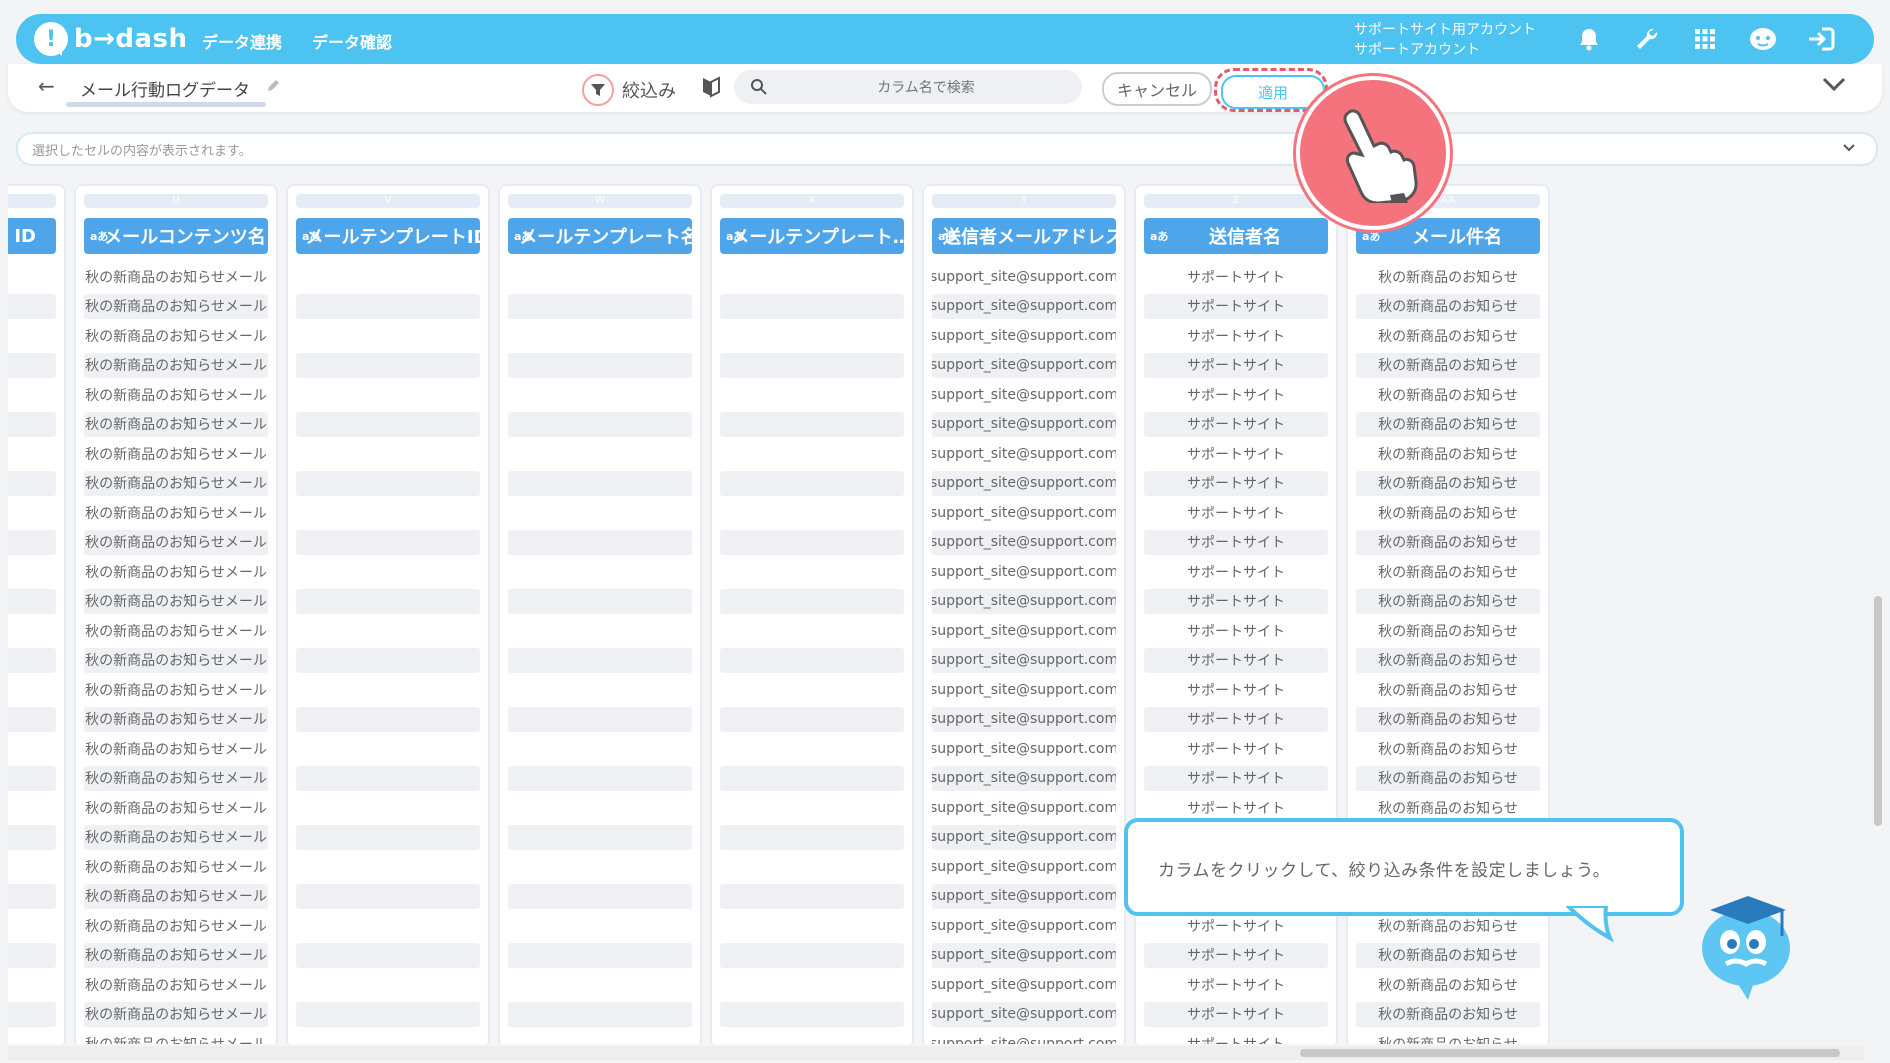 This screenshot has height=1063, width=1890. I want to click on column-header: aあ 送信者メールアドレス, so click(1024, 236).